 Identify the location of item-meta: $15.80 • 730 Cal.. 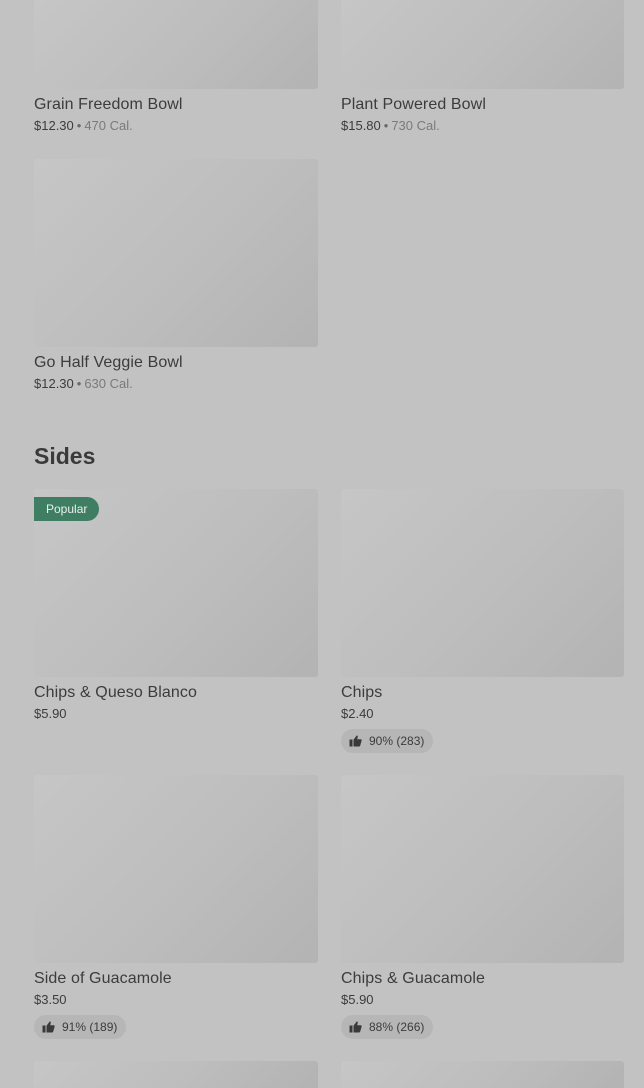
(482, 126).